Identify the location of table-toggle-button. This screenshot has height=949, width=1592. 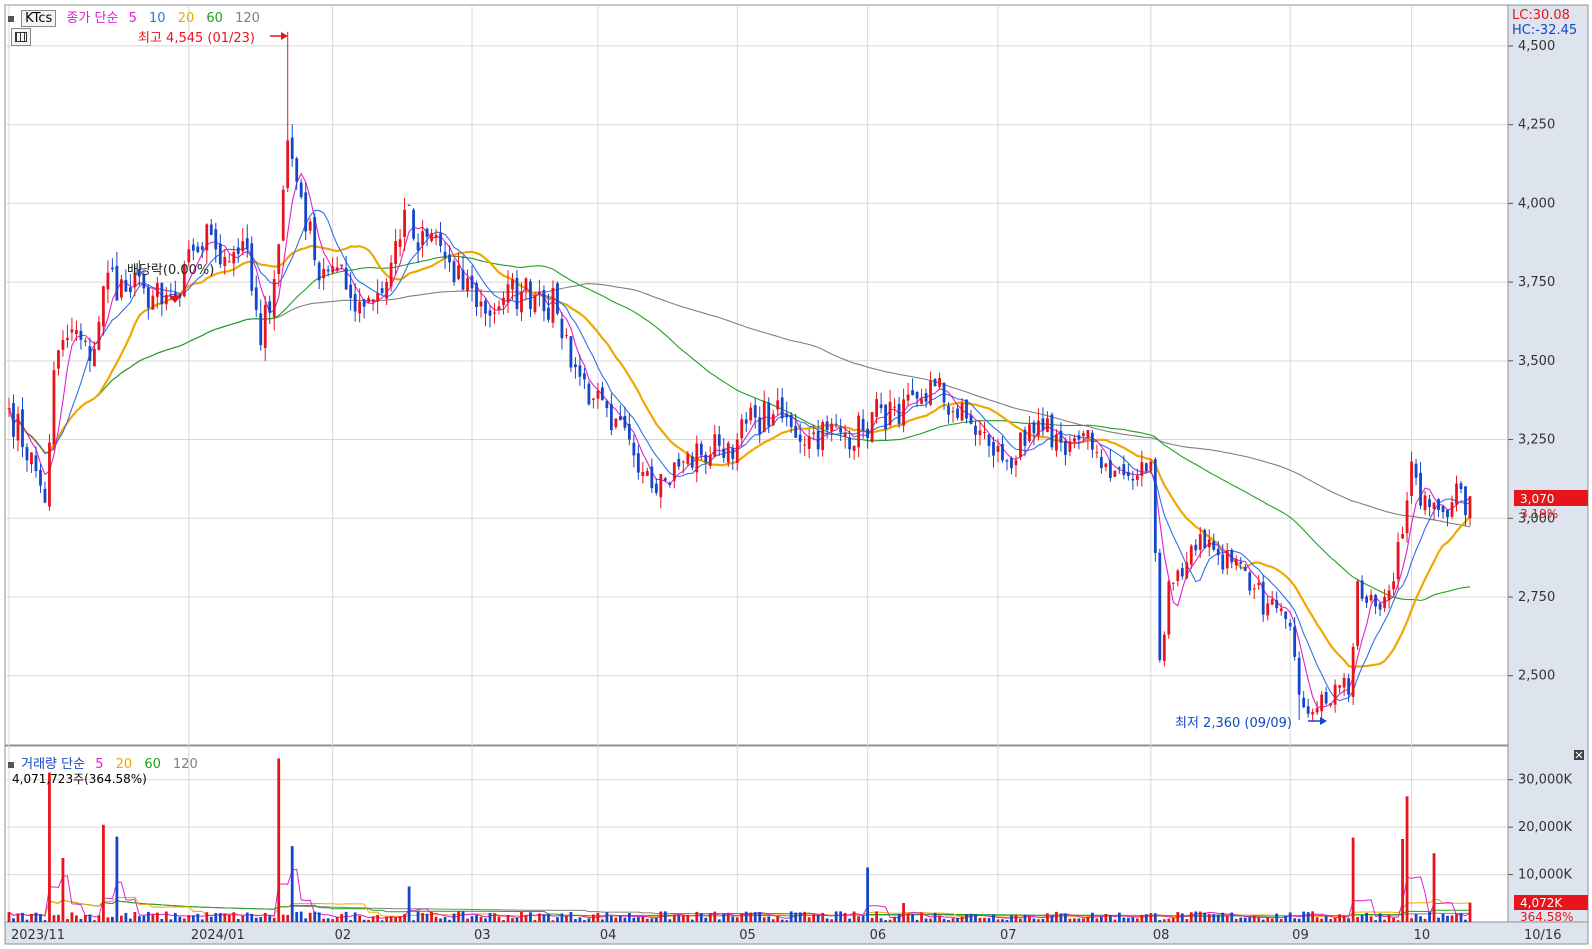
(21, 37).